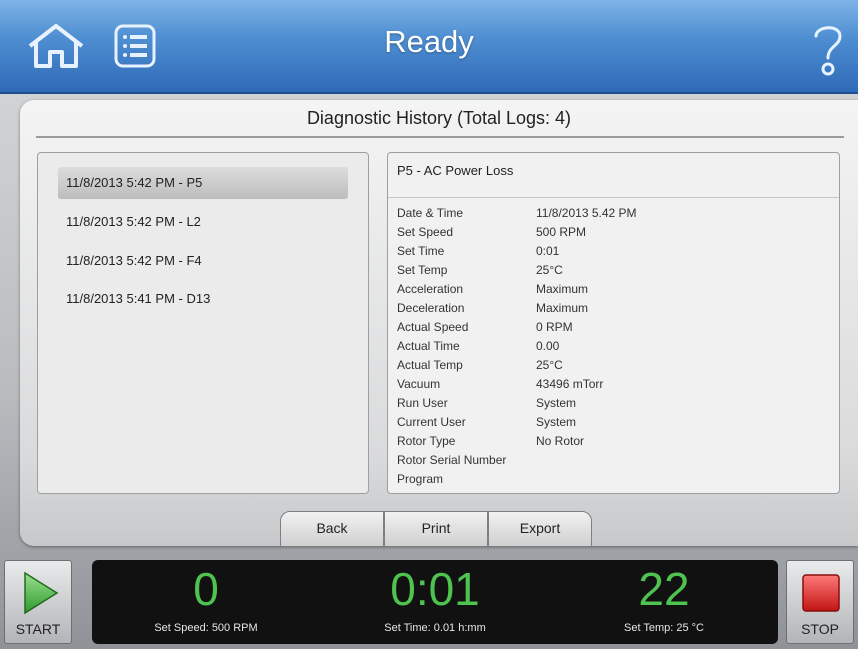 The height and width of the screenshot is (649, 858). I want to click on help-button, so click(828, 49).